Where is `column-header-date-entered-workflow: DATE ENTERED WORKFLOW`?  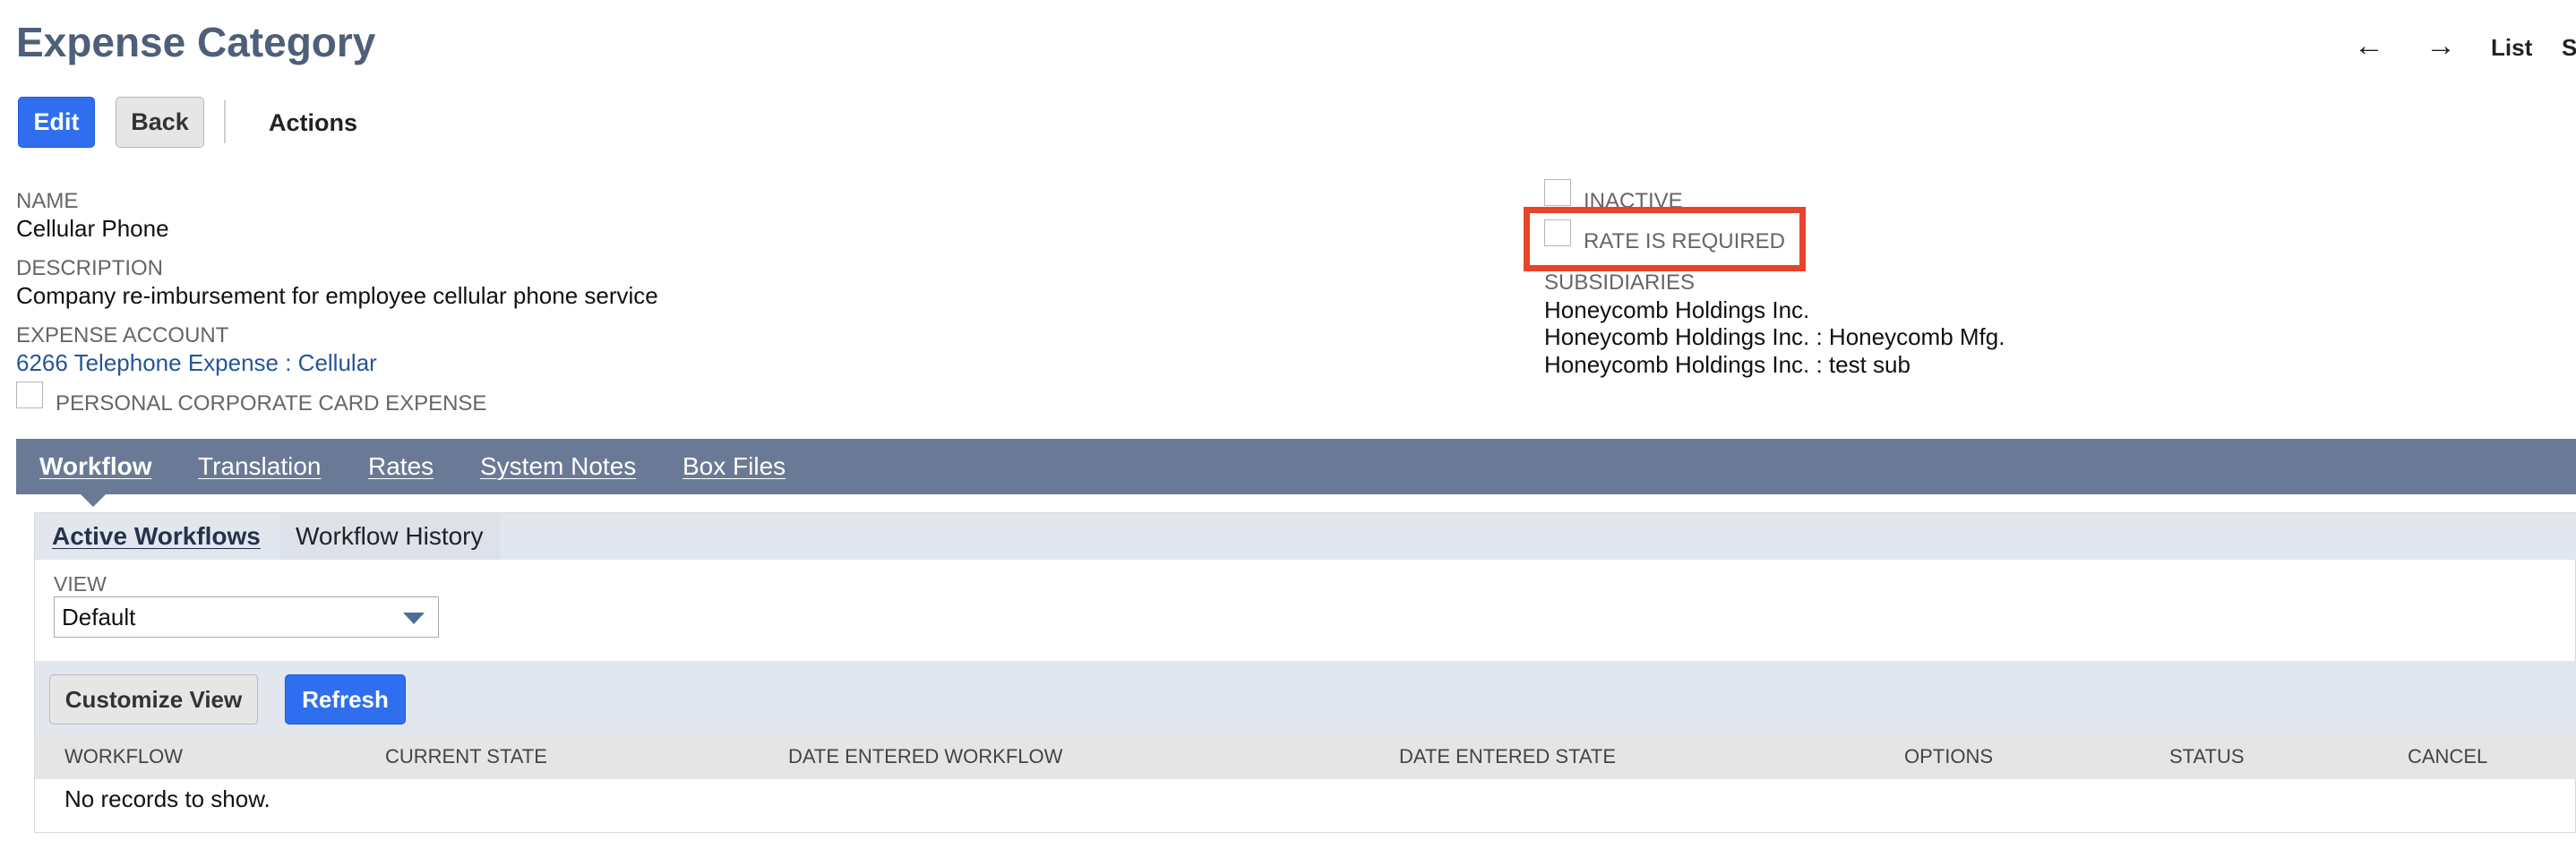
column-header-date-entered-workflow: DATE ENTERED WORKFLOW is located at coordinates (925, 756).